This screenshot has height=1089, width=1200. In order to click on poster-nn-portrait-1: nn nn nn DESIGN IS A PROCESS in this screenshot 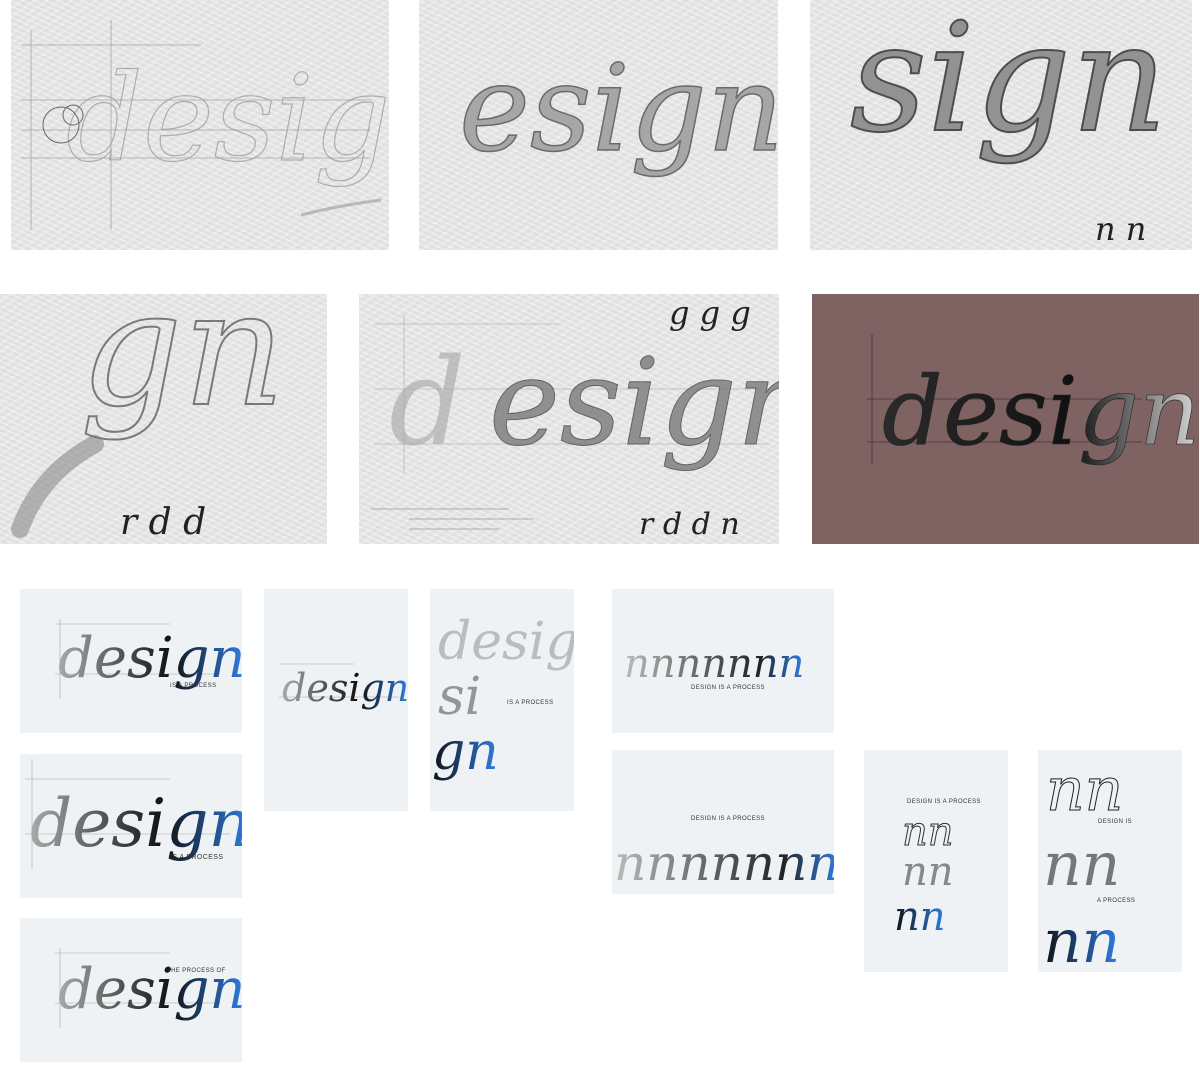, I will do `click(936, 861)`.